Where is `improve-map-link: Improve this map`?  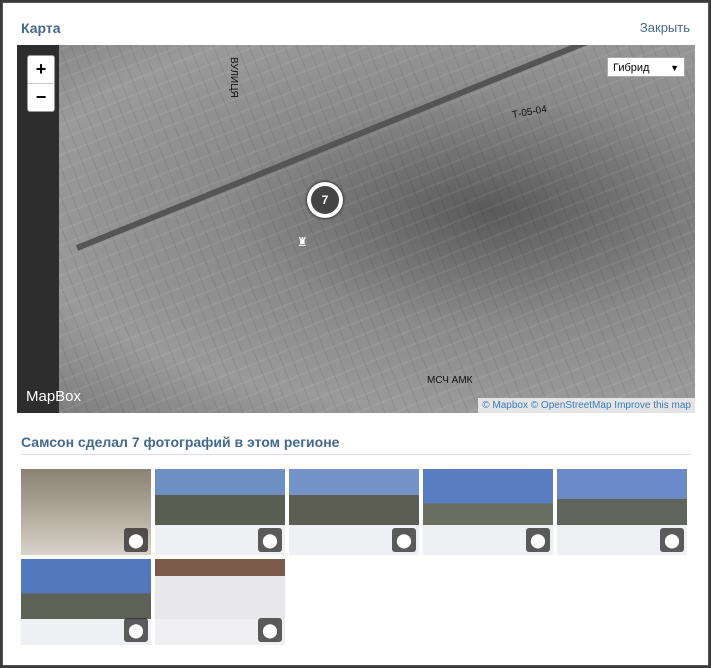 improve-map-link: Improve this map is located at coordinates (652, 405).